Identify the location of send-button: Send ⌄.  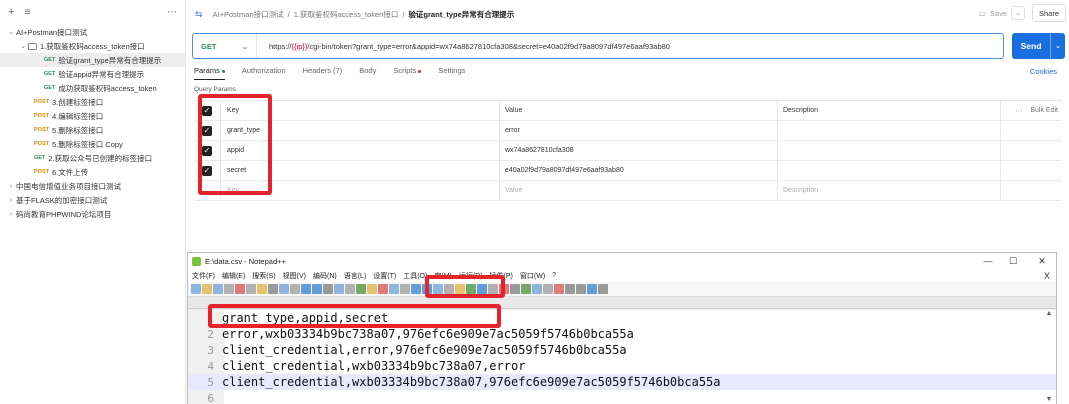
(1038, 46).